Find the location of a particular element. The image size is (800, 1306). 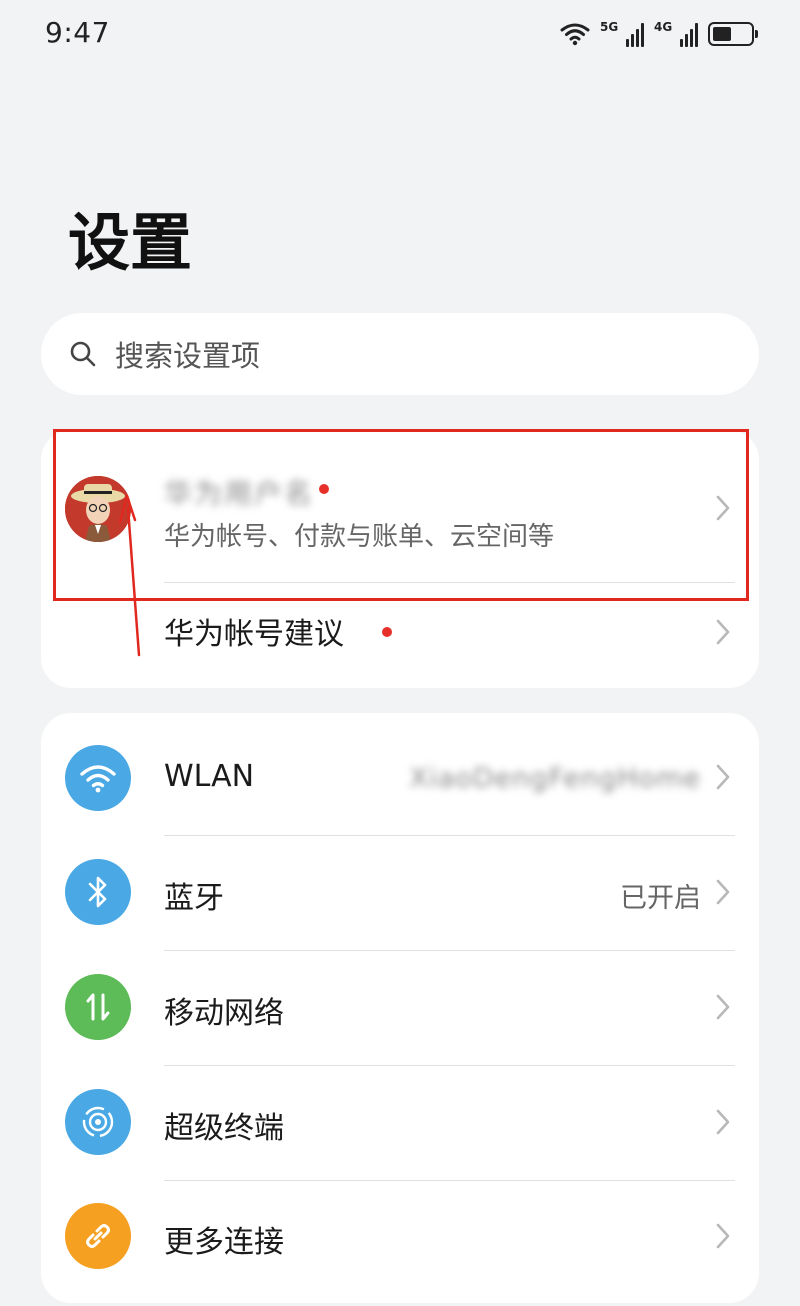

bluetooth-label: 蓝牙 is located at coordinates (194, 898).